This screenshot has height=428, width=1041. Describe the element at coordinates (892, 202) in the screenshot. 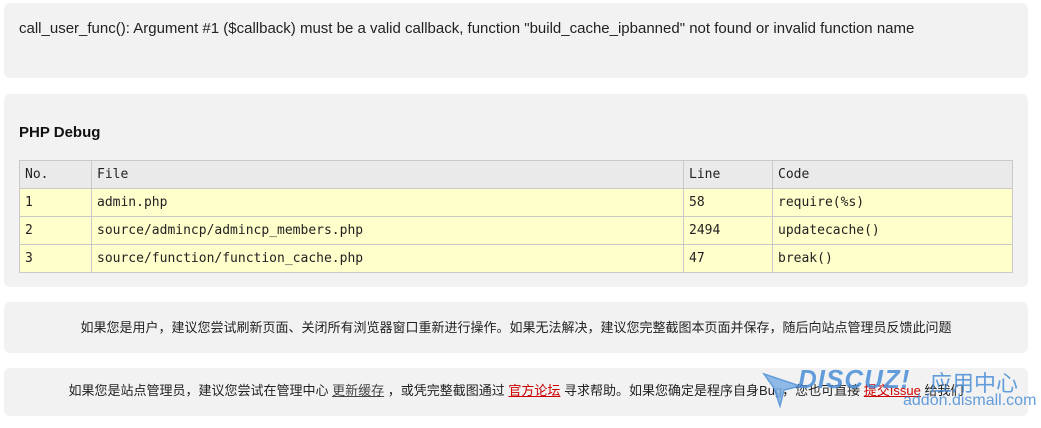

I see `cell-code: require(%s)` at that location.